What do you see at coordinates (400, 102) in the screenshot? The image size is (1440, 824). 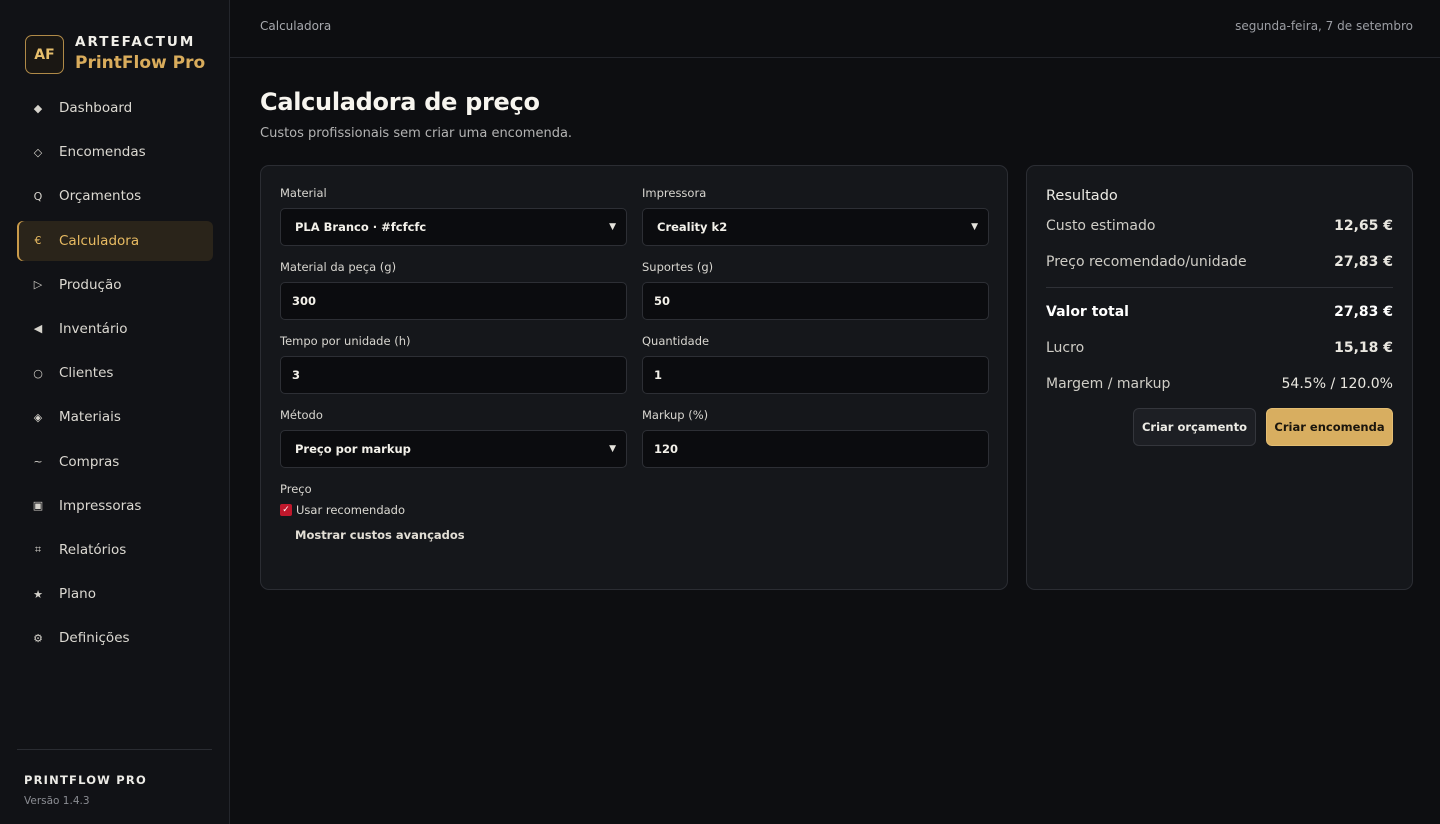 I see `page-title: Calculadora de preço` at bounding box center [400, 102].